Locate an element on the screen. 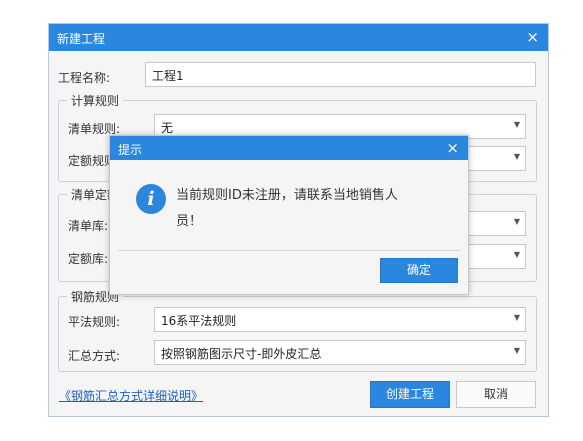  create-project-button: 创建工程 is located at coordinates (410, 394).